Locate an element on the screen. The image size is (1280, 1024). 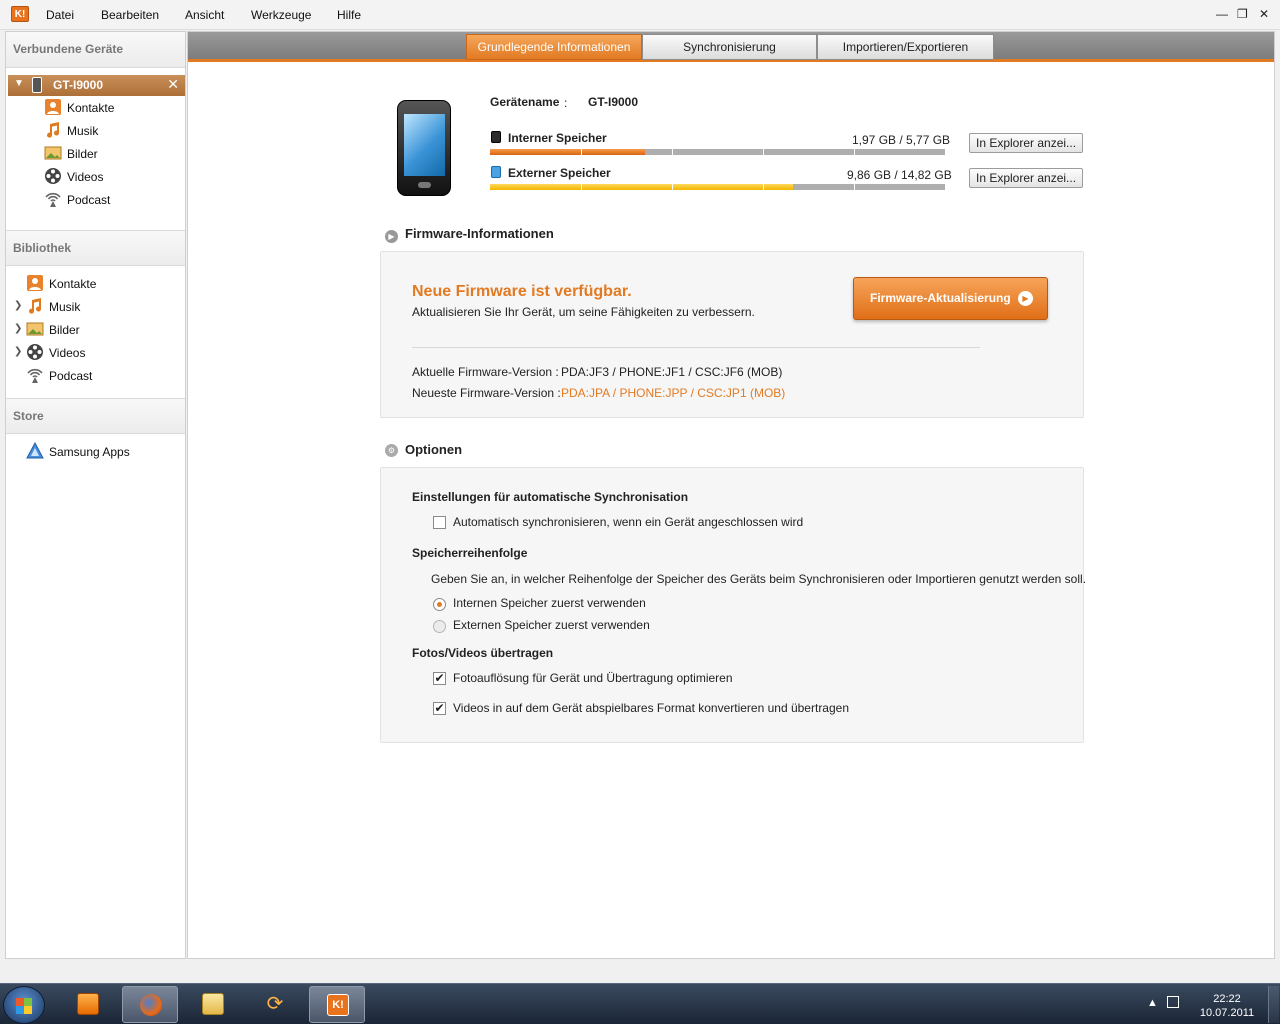
menu-hilfe: Hilfe is located at coordinates (349, 15).